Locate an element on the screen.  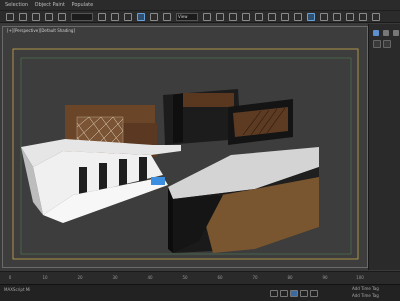
scale-icon is located at coordinates (167, 16).